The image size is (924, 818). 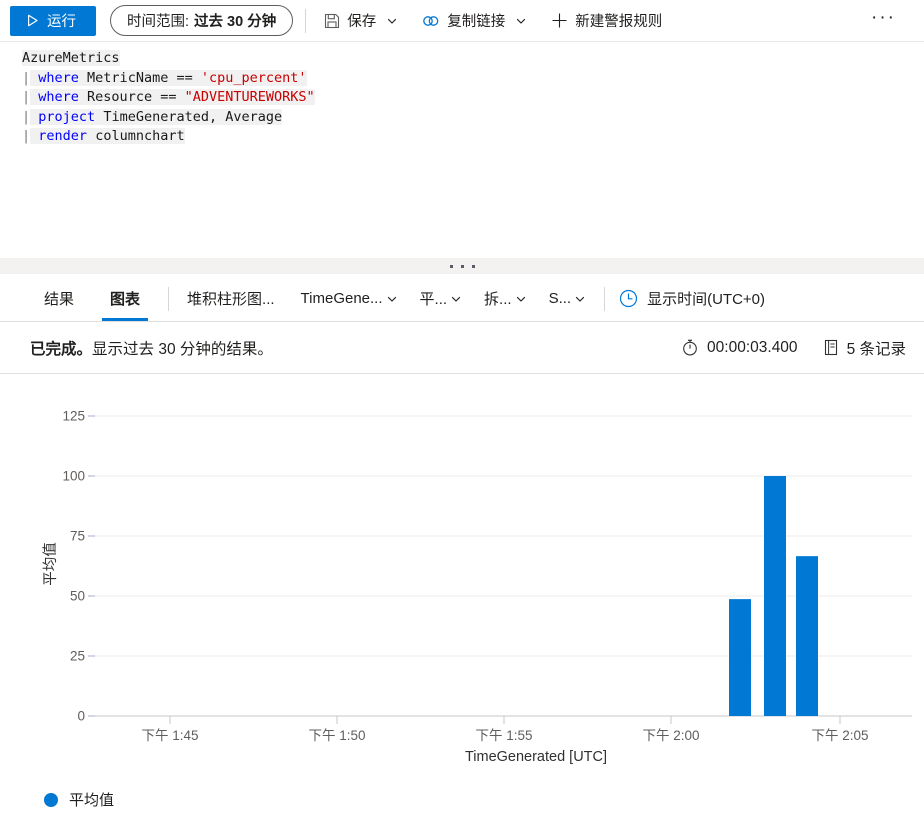 I want to click on timezone-button: 显示时间(UTC+0), so click(x=692, y=298).